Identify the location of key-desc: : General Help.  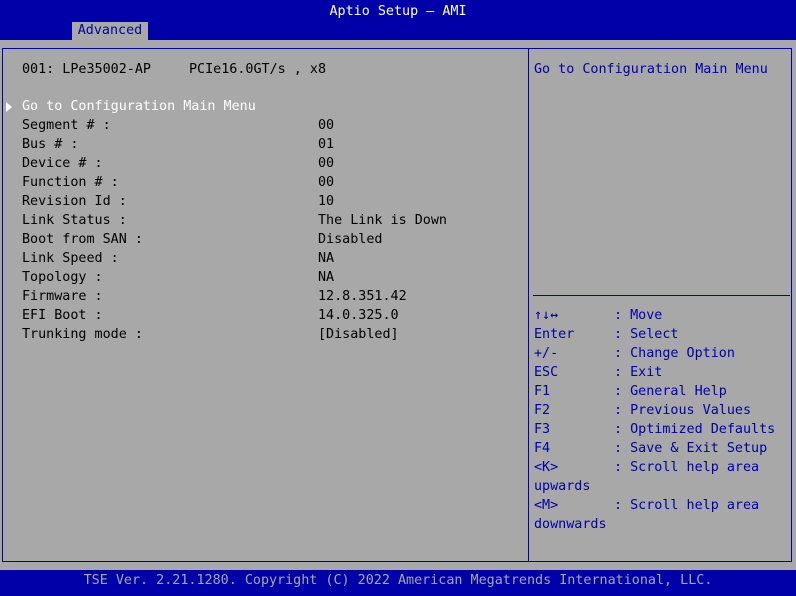
(670, 391).